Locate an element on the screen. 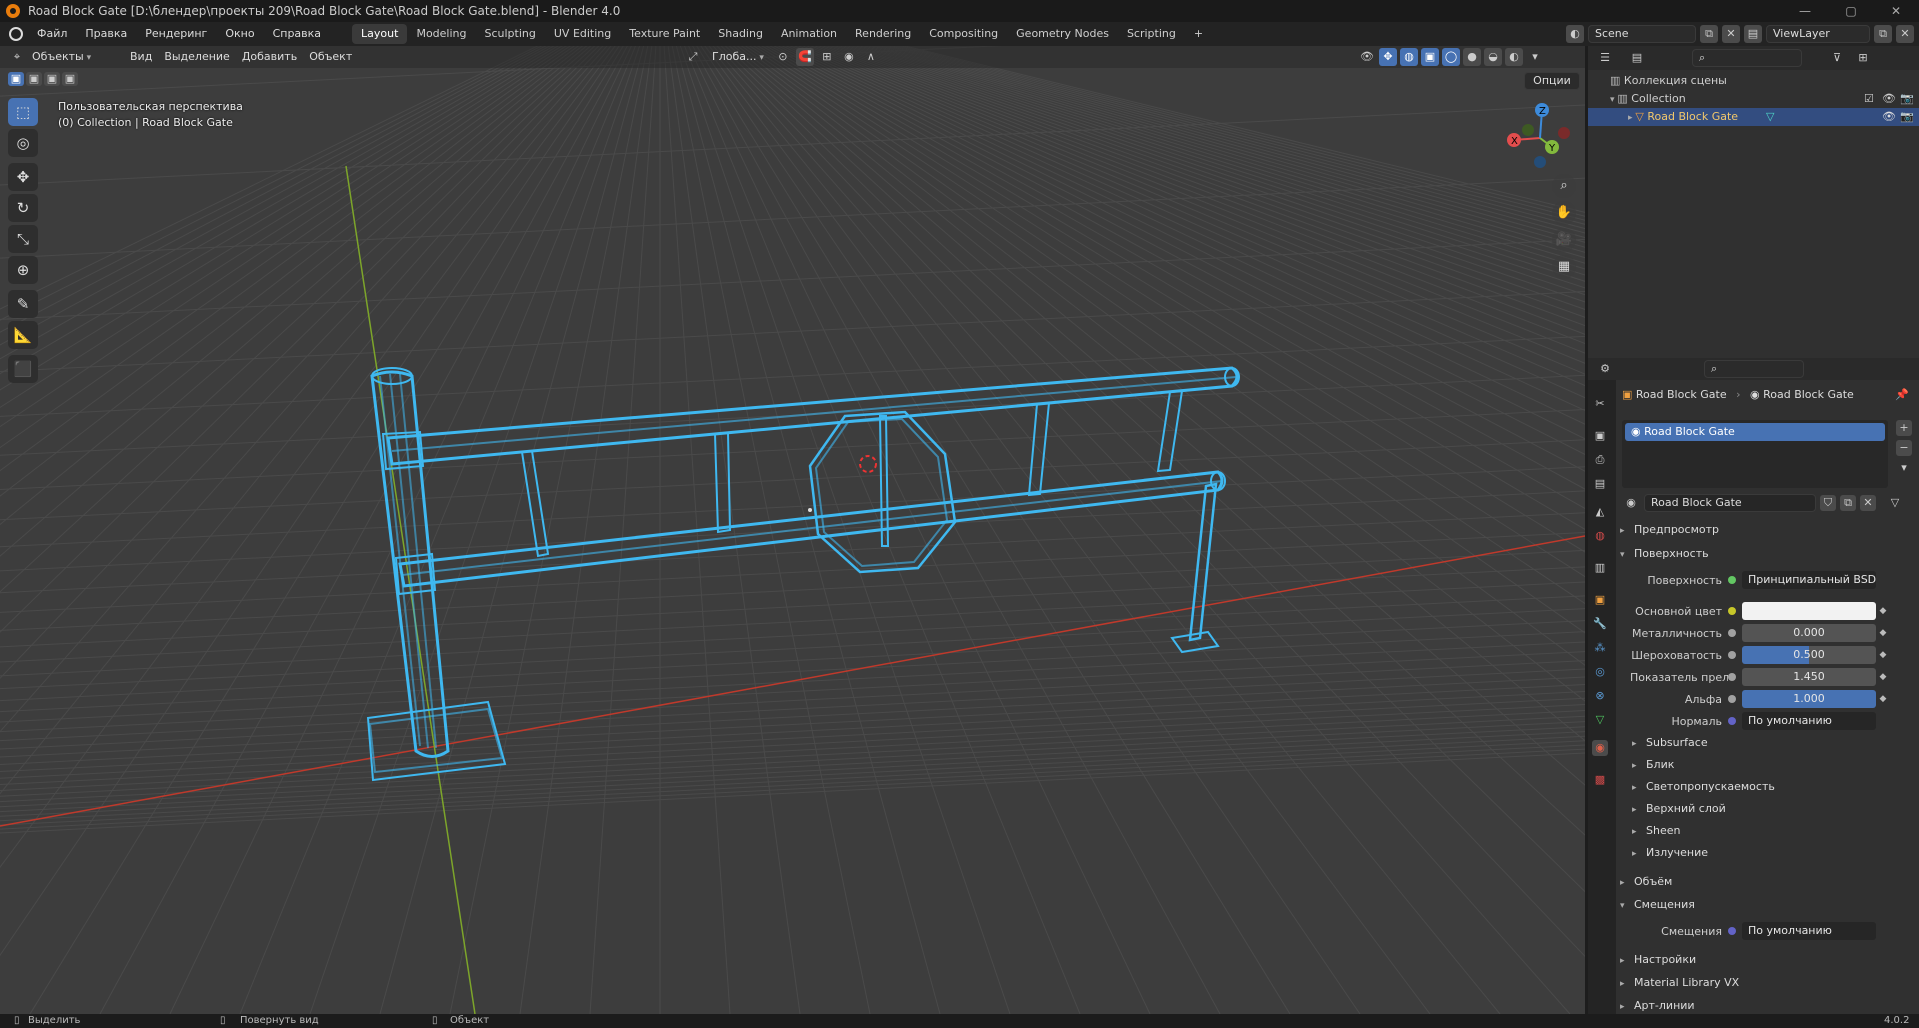 This screenshot has height=1028, width=1919. mode-selector: Объекты is located at coordinates (75, 57).